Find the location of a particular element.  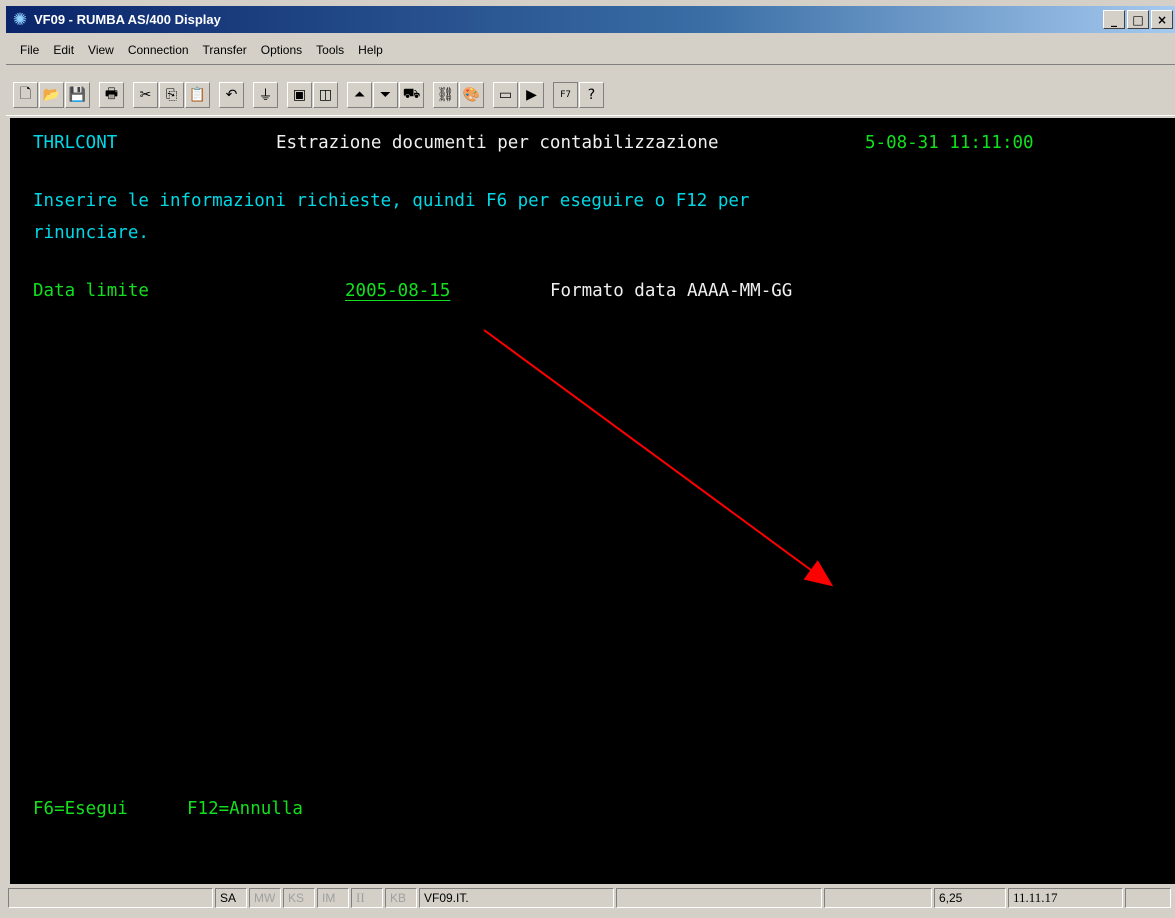

window-controls: _ □ × is located at coordinates (1138, 19).